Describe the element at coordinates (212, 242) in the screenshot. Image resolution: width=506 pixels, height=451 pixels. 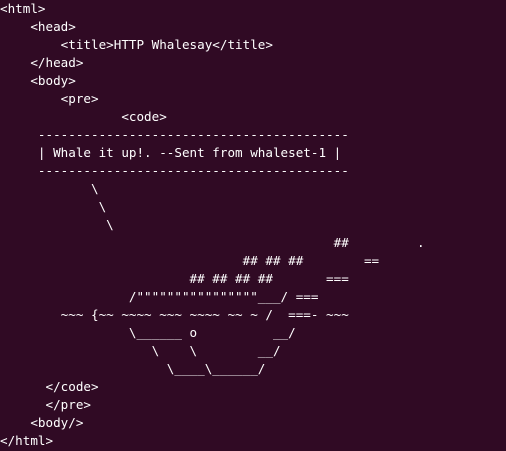
I see `ascii-whale-line: ## .` at that location.